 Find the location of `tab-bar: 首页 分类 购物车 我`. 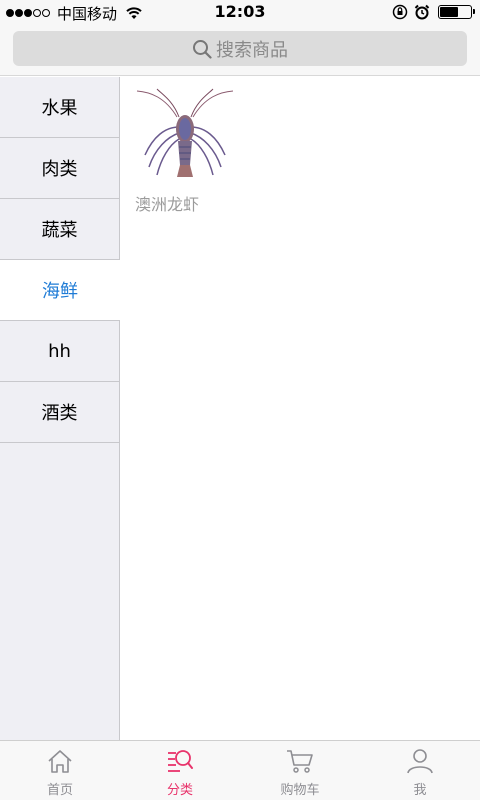

tab-bar: 首页 分类 购物车 我 is located at coordinates (240, 770).